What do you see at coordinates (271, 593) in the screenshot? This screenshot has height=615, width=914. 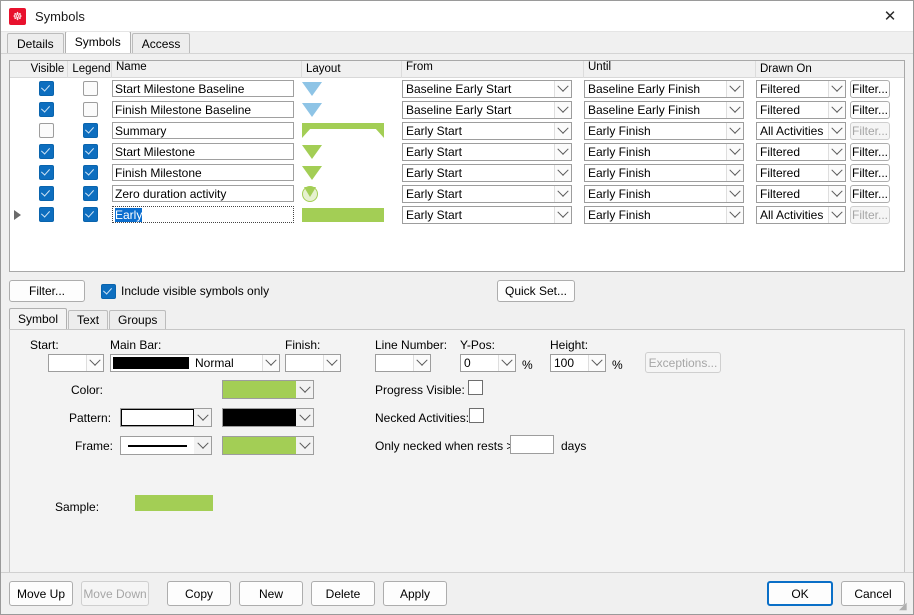 I see `new-button: New` at bounding box center [271, 593].